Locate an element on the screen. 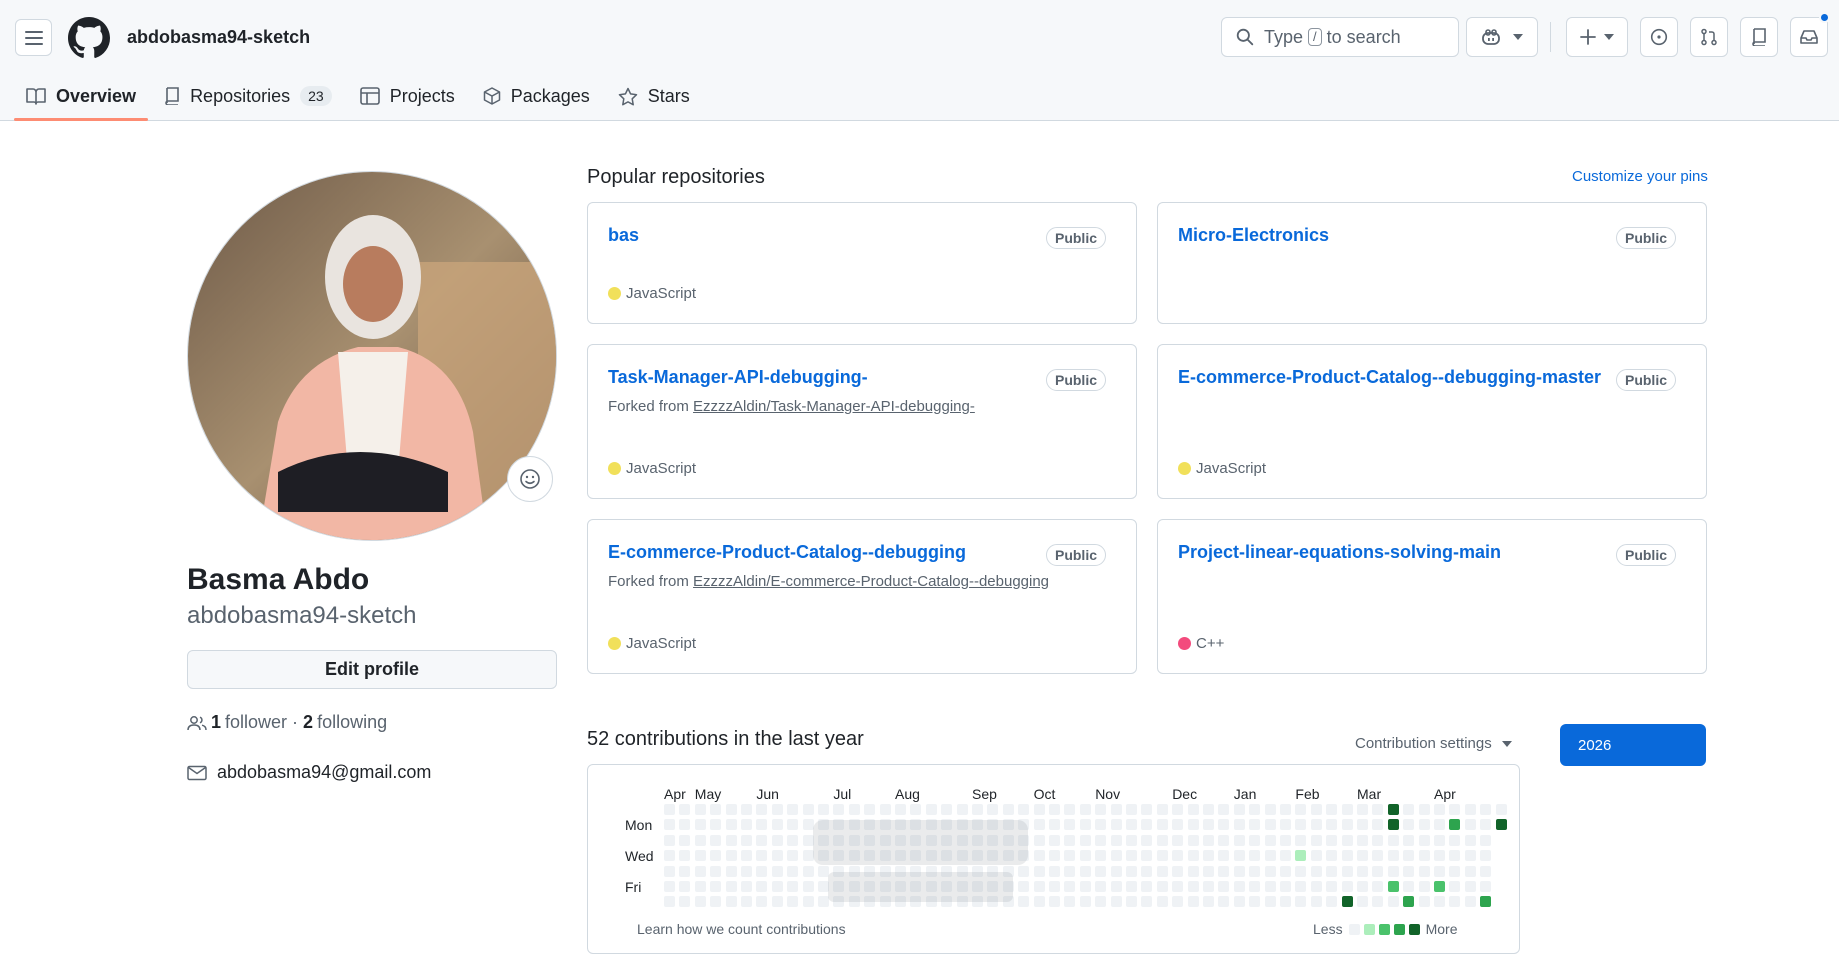 Image resolution: width=1839 pixels, height=954 pixels. learn-contributions-link: Learn how we count contributions is located at coordinates (741, 929).